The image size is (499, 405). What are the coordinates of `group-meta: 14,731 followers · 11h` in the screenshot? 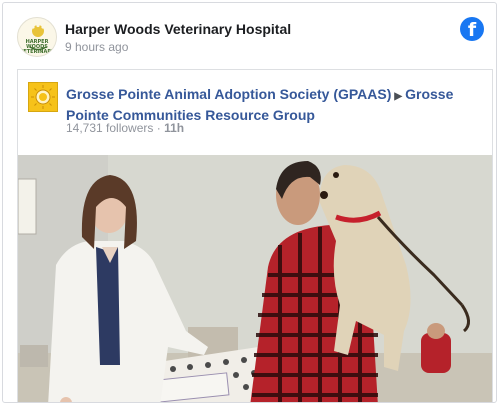 It's located at (125, 128).